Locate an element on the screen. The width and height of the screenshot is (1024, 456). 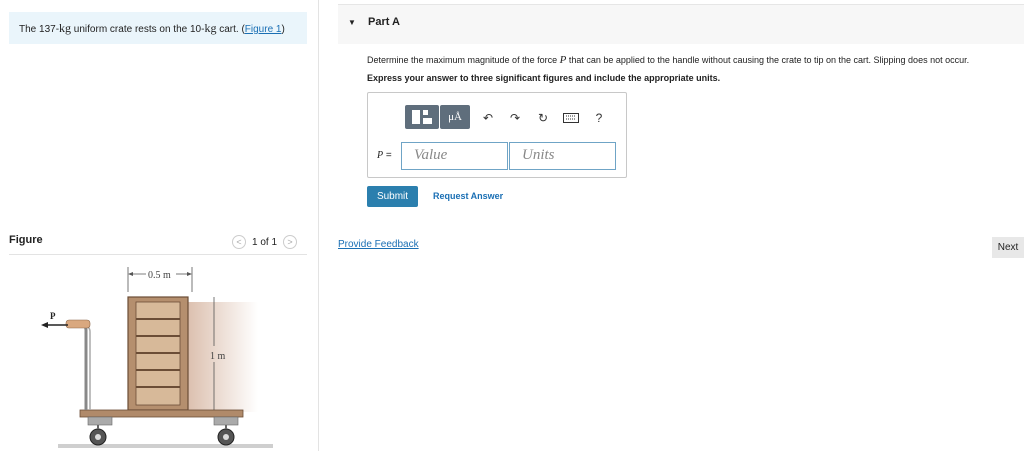
problem-text-1: The 137- is located at coordinates (39, 29).